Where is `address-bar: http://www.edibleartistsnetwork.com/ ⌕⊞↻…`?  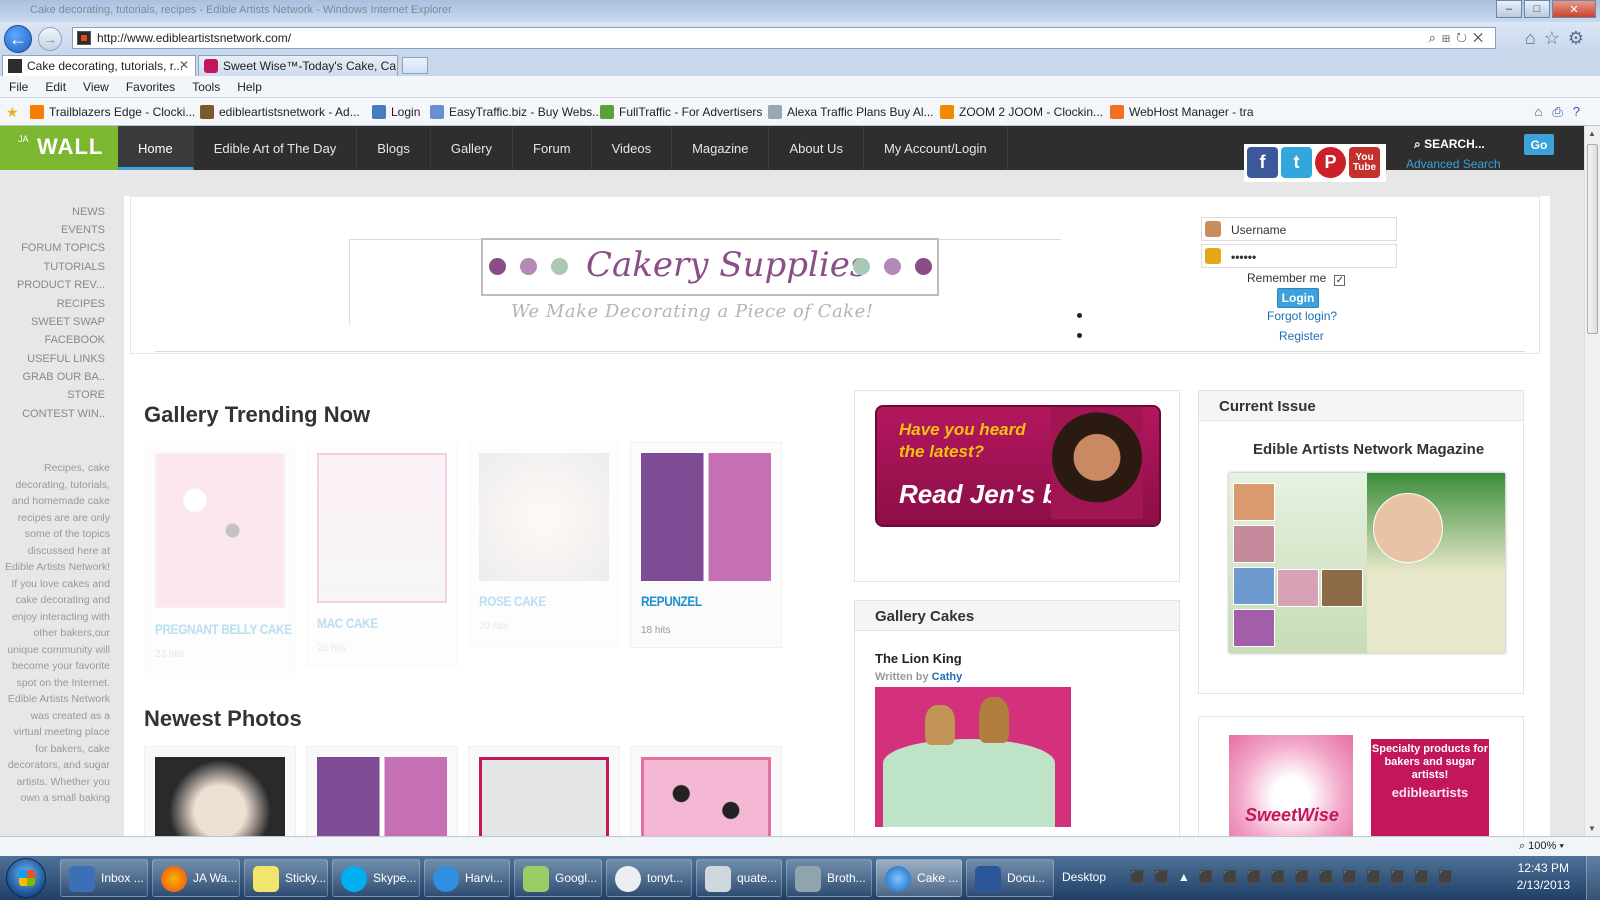 address-bar: http://www.edibleartistsnetwork.com/ ⌕⊞↻… is located at coordinates (784, 38).